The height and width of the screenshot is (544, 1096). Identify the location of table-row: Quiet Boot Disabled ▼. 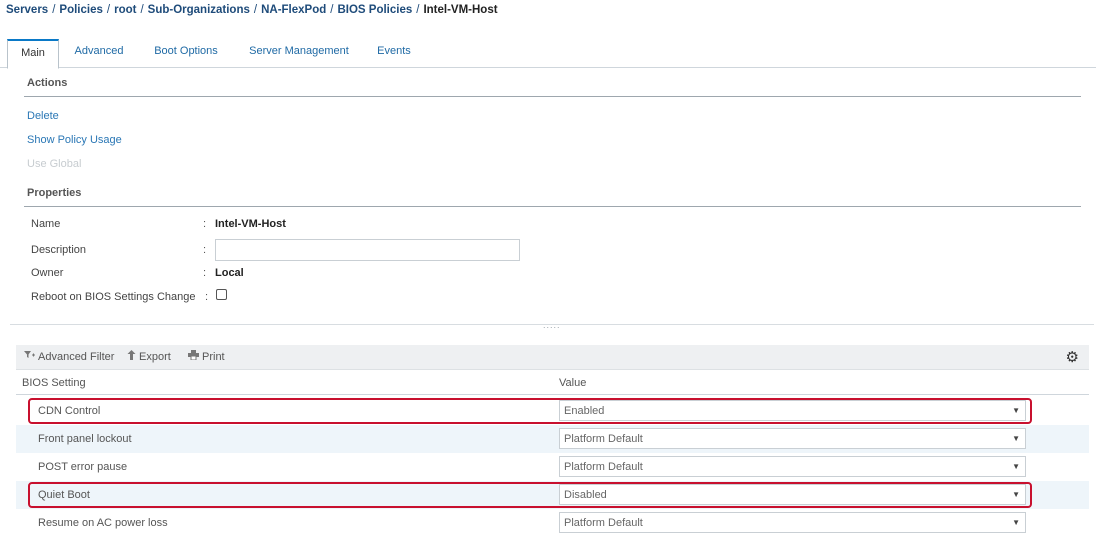
(552, 495).